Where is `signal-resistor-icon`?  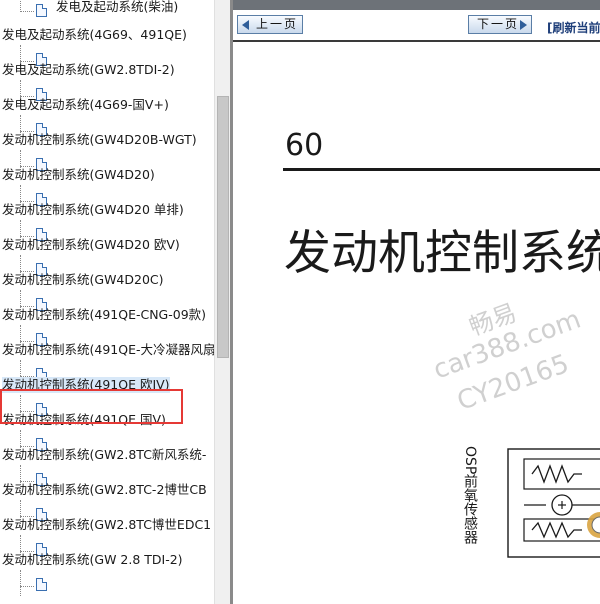 signal-resistor-icon is located at coordinates (556, 530).